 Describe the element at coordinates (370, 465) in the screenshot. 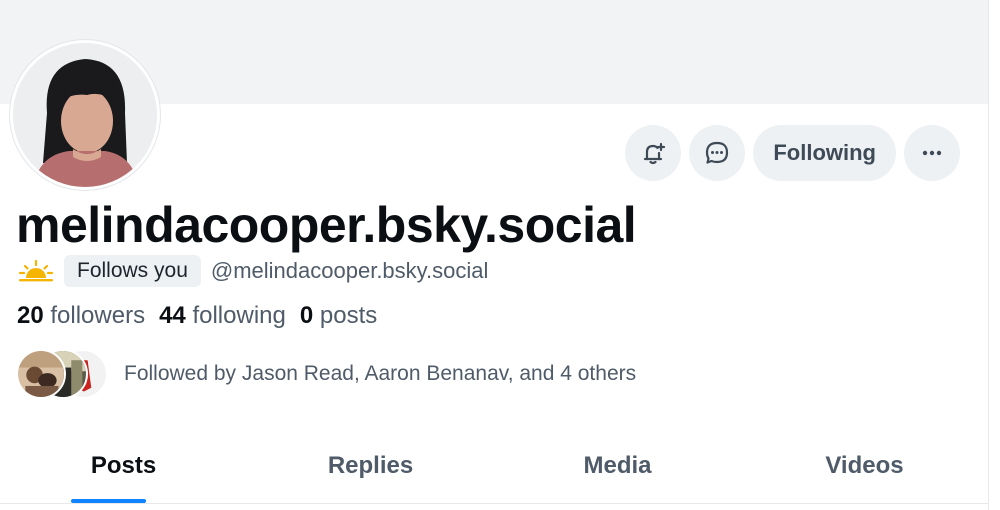

I see `tab-label: Replies` at that location.